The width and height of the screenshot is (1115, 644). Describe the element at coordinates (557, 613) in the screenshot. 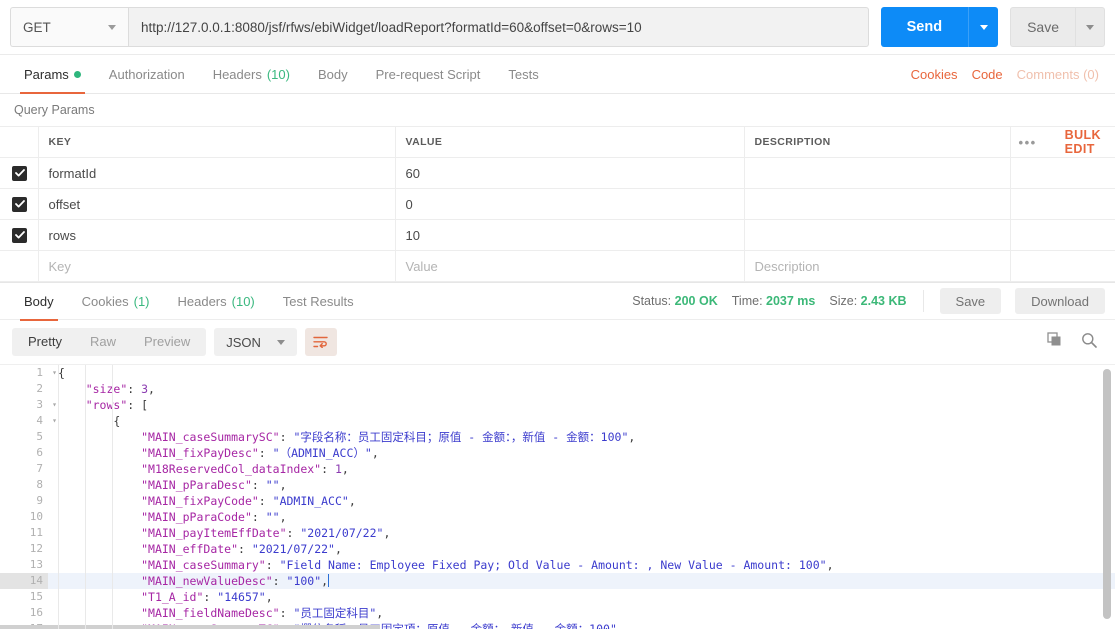

I see `code-line: 16 "MAIN_fieldNameDesc": "员工固定科目",` at that location.